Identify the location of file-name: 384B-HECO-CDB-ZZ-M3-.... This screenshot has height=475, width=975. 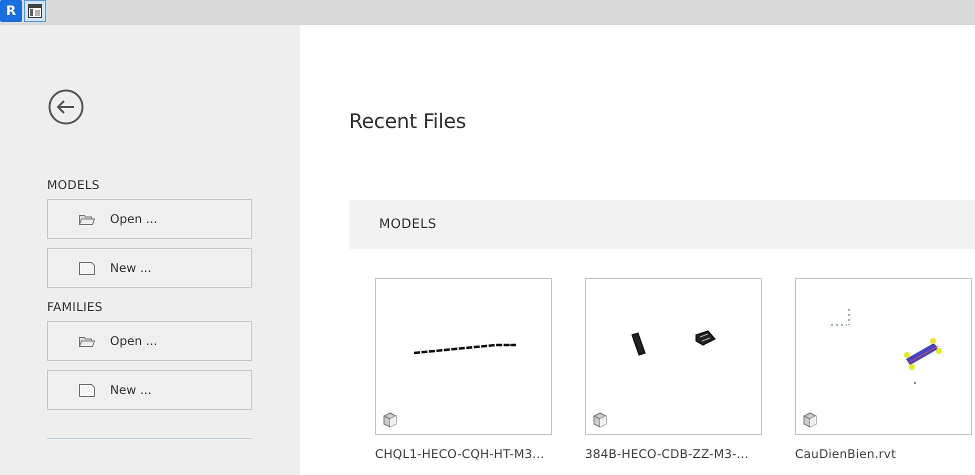
(673, 454).